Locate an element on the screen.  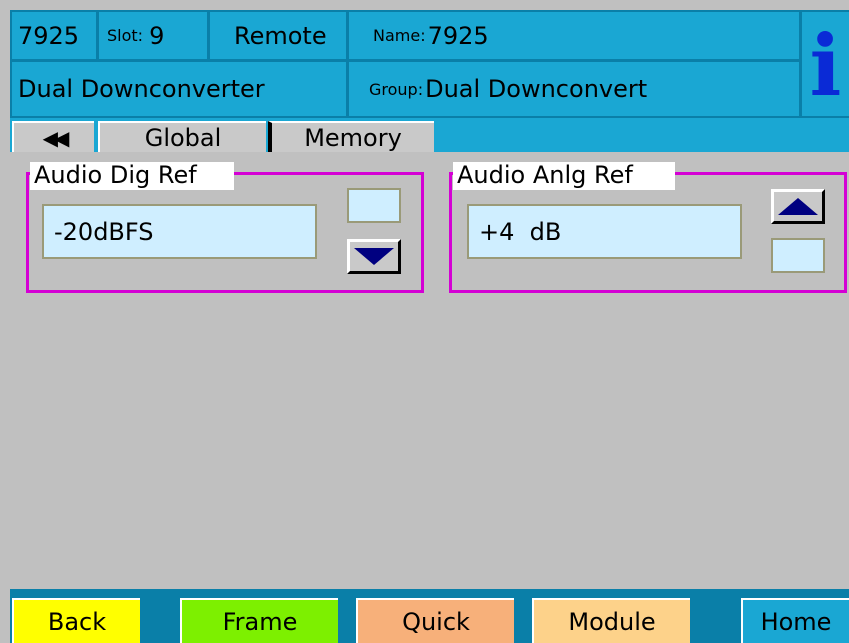
module-button-label: Module is located at coordinates (612, 621).